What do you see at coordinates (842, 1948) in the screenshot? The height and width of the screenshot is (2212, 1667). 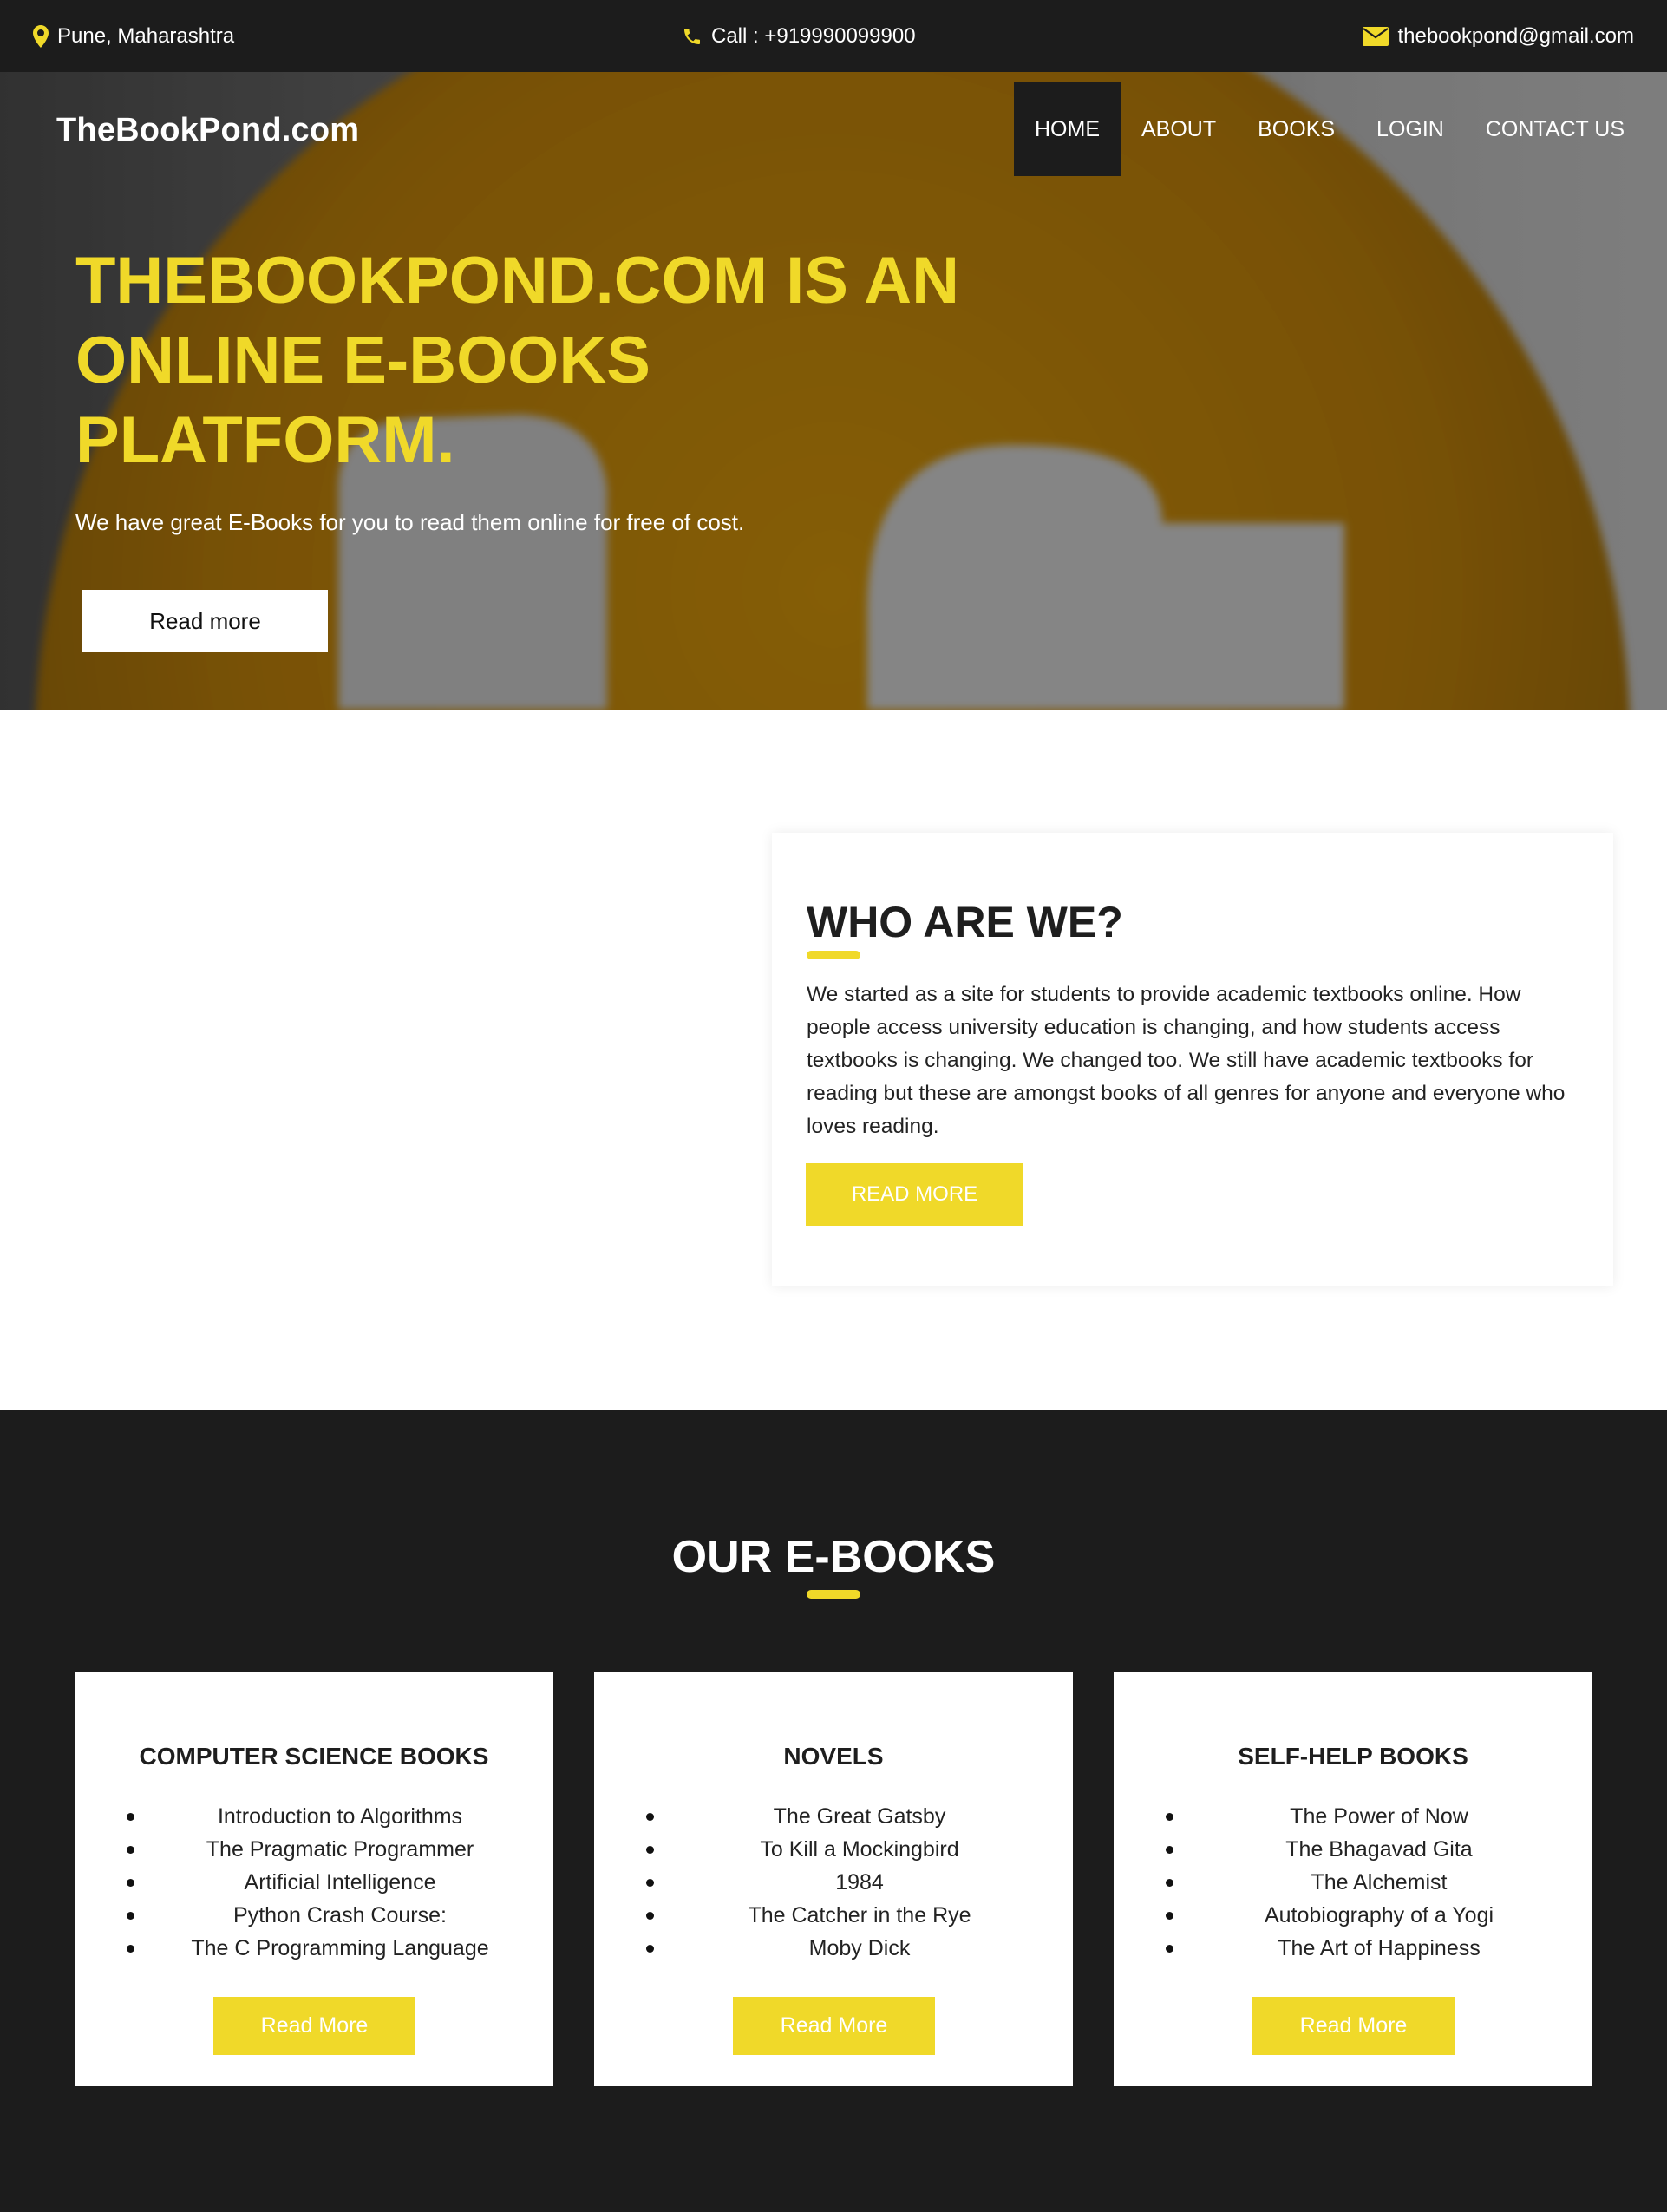 I see `book-item: Moby Dick` at bounding box center [842, 1948].